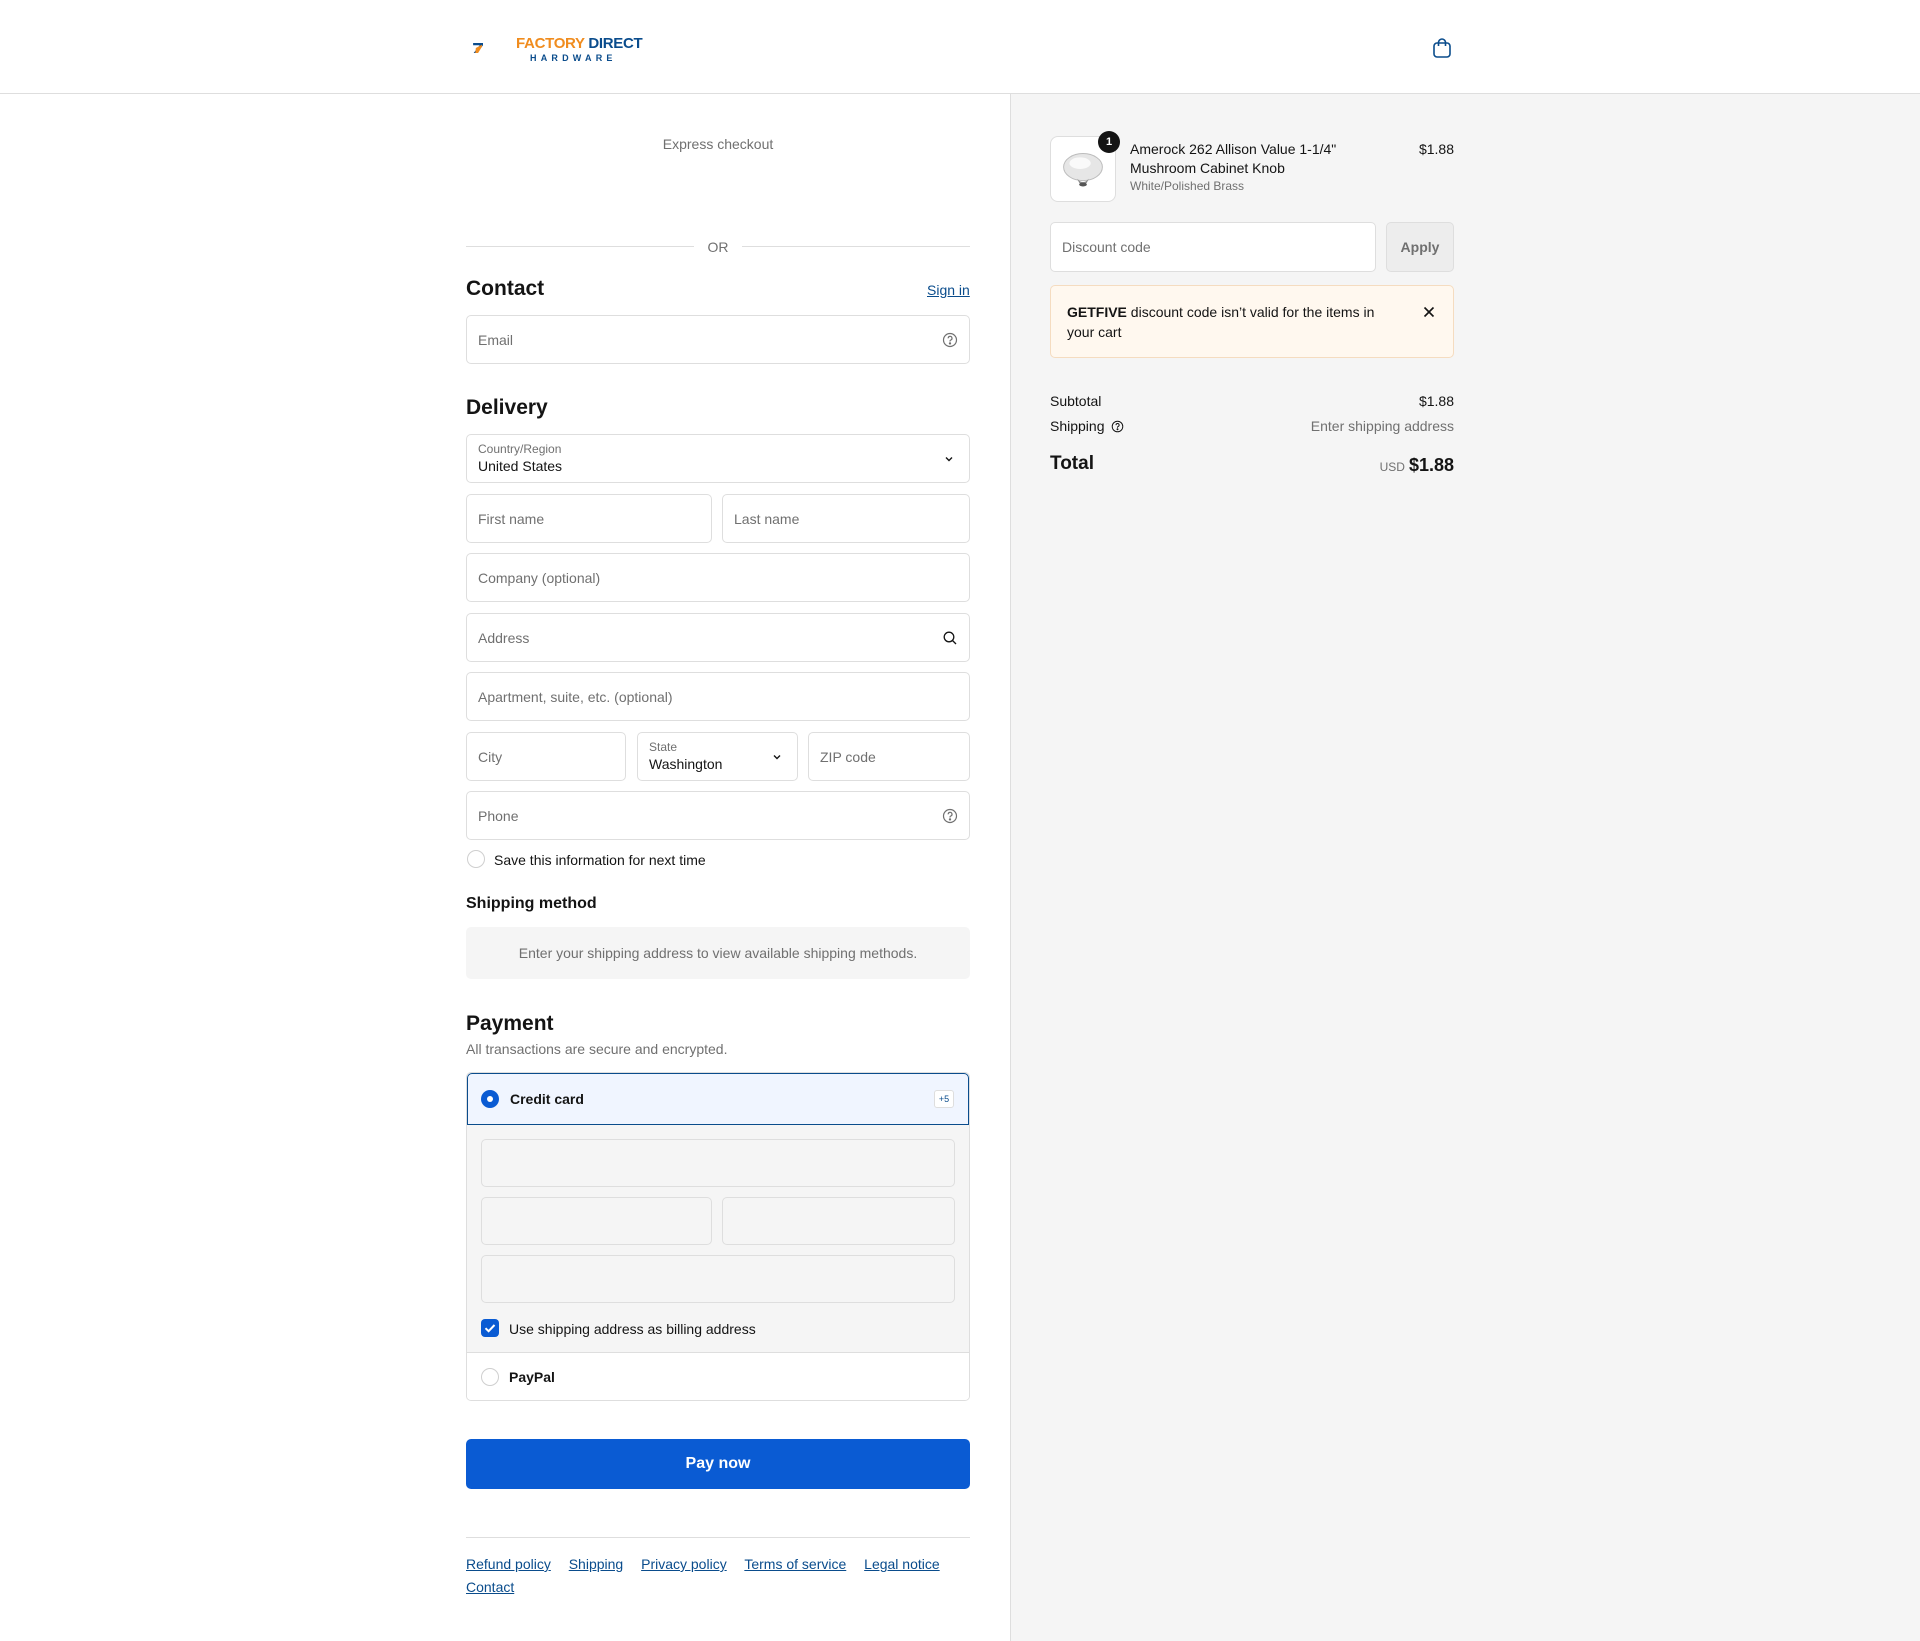 The height and width of the screenshot is (1641, 1920). I want to click on contact-title: Contact, so click(505, 288).